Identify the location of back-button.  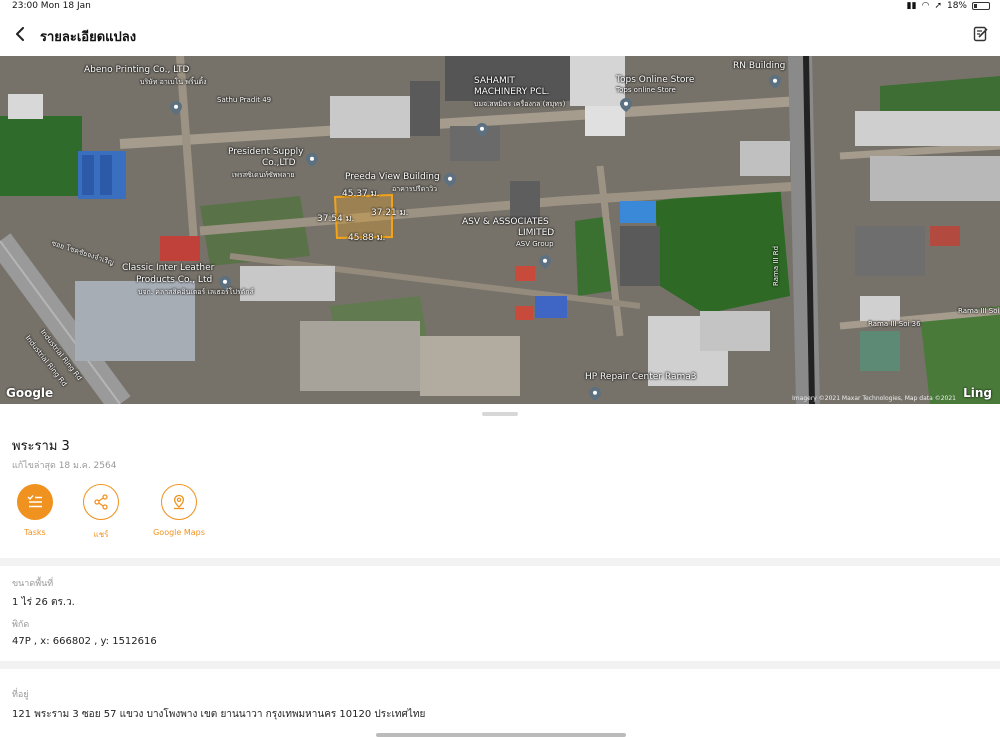
(20, 34).